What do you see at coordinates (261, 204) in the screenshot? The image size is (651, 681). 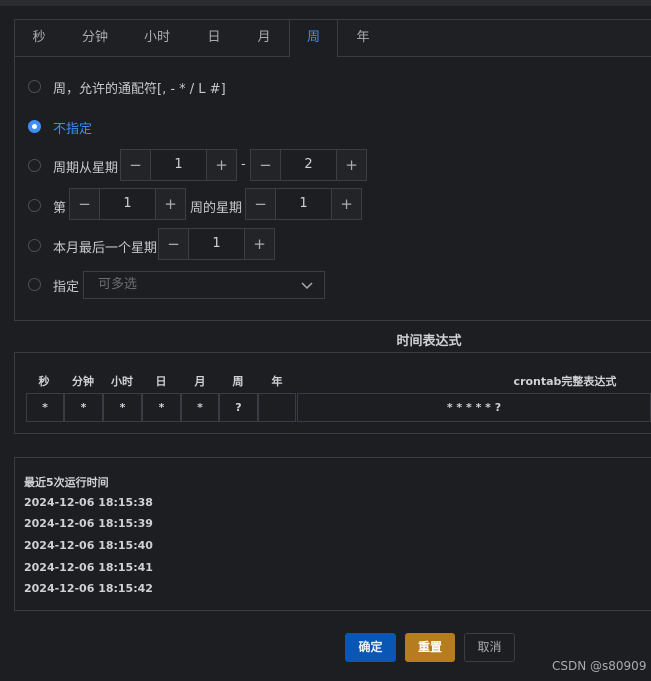 I see `nth-day-minus-button: −` at bounding box center [261, 204].